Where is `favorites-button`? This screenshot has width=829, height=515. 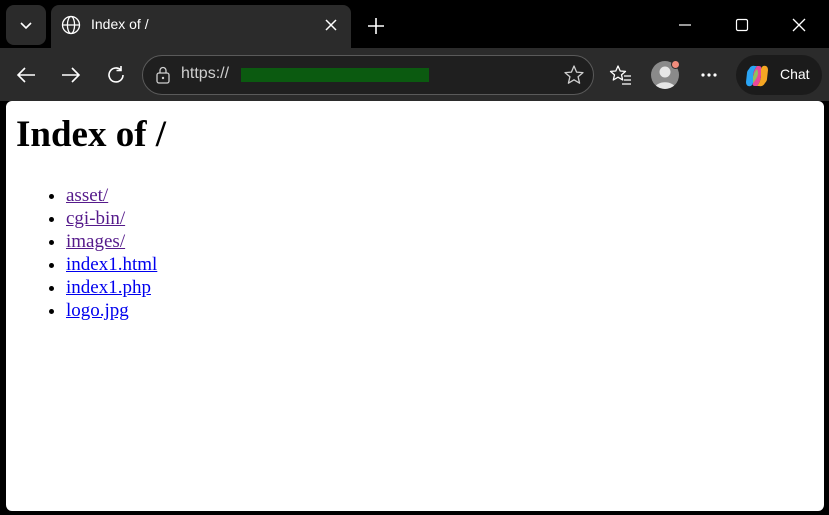
favorites-button is located at coordinates (621, 75).